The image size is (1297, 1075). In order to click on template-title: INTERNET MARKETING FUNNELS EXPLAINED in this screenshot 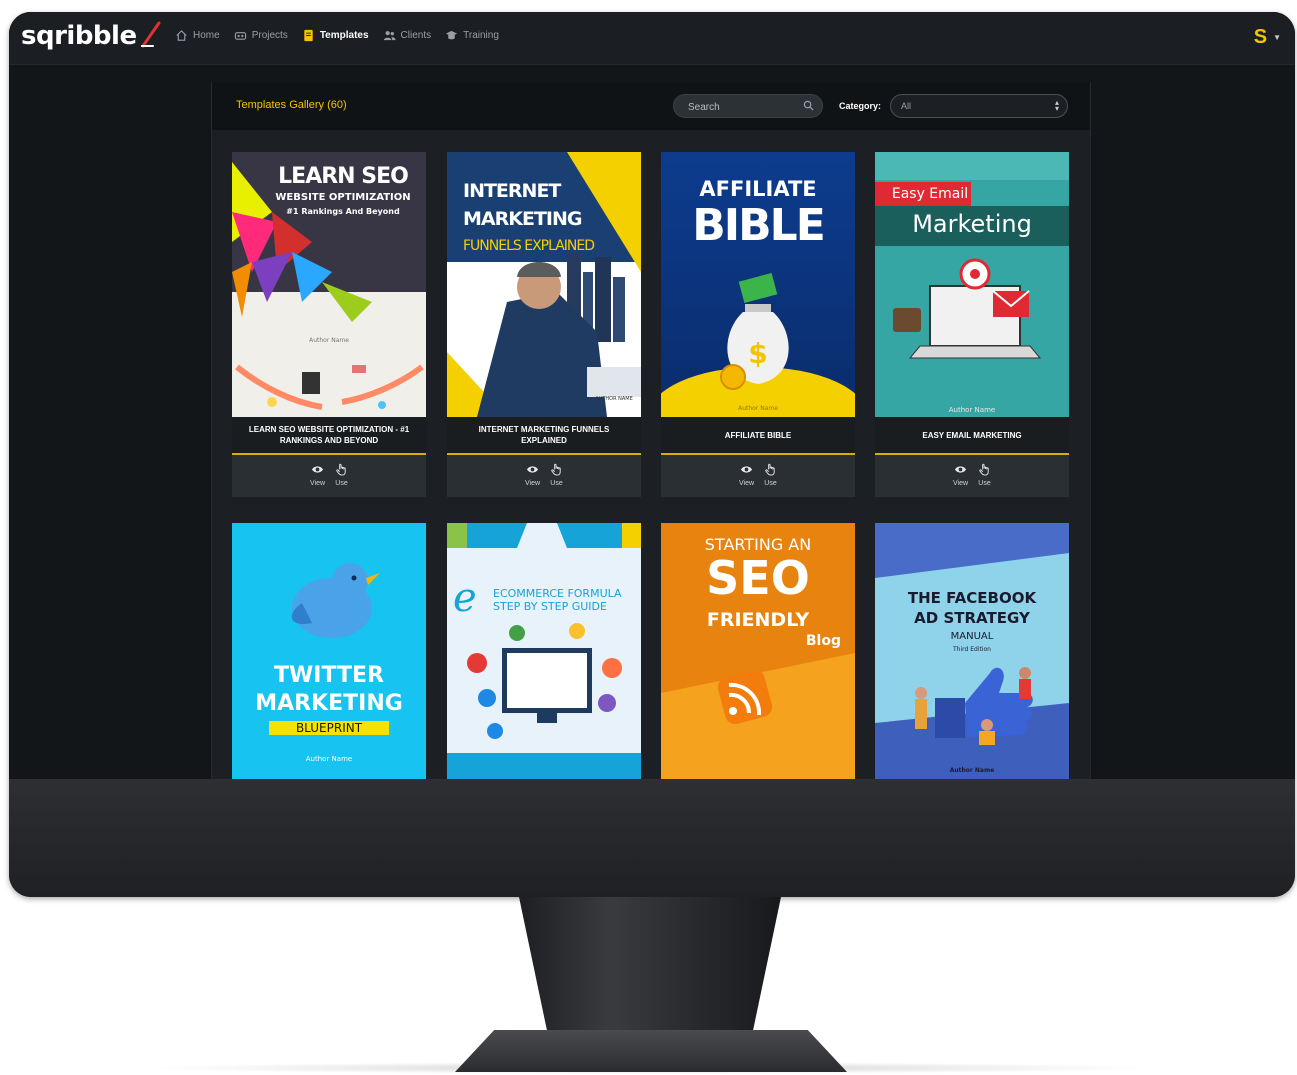, I will do `click(544, 436)`.